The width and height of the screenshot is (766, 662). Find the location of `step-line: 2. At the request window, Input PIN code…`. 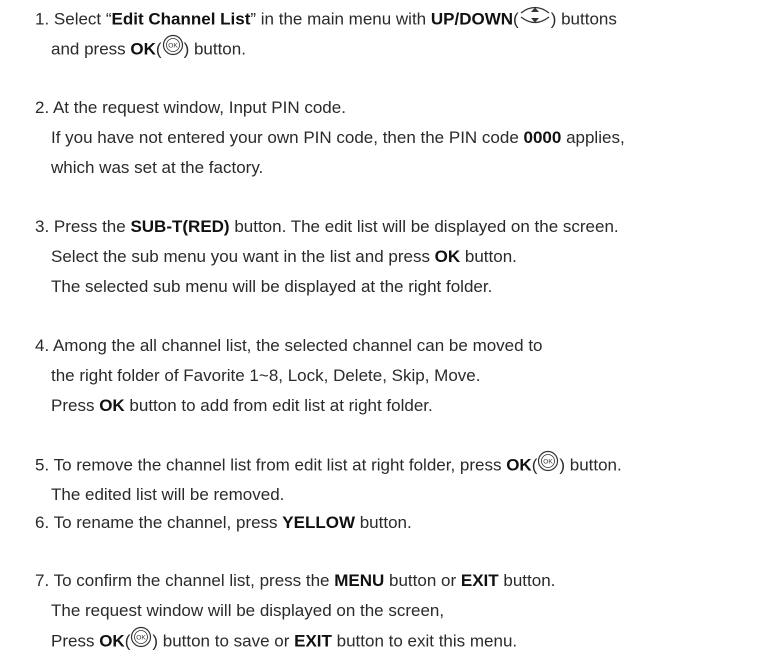

step-line: 2. At the request window, Input PIN code… is located at coordinates (190, 107).